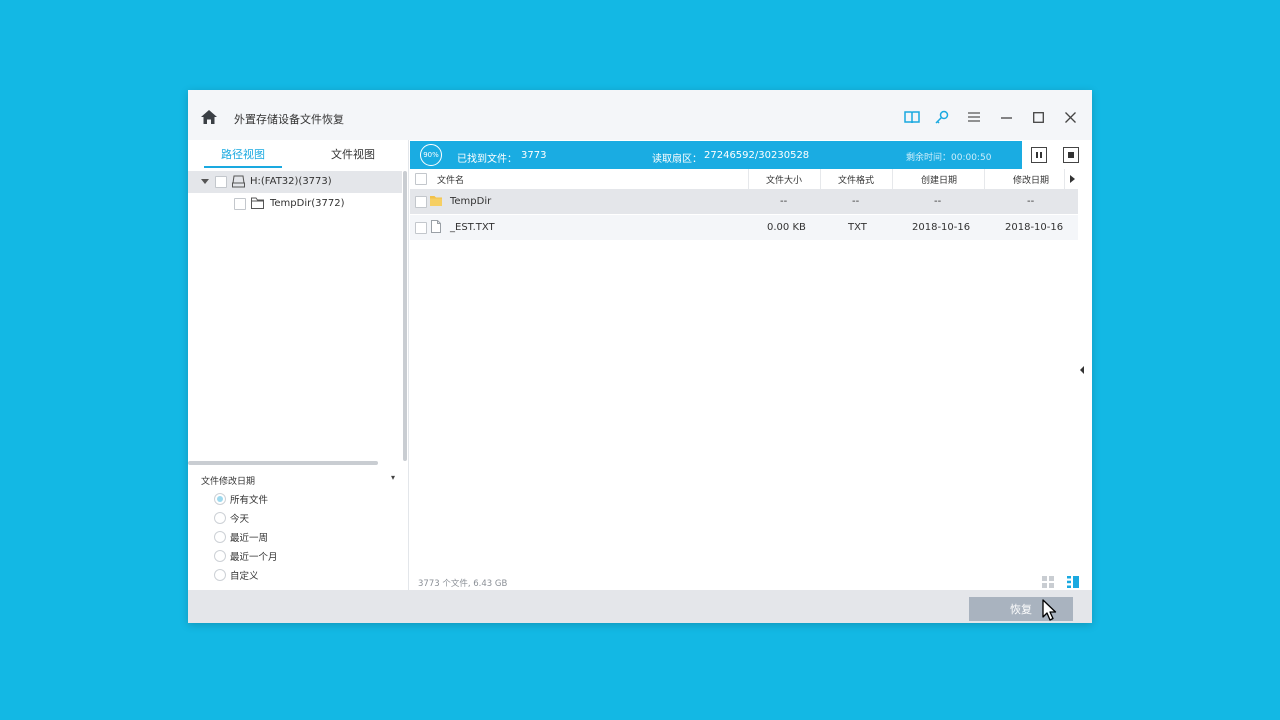 This screenshot has width=1280, height=720. What do you see at coordinates (974, 117) in the screenshot?
I see `menu-icon` at bounding box center [974, 117].